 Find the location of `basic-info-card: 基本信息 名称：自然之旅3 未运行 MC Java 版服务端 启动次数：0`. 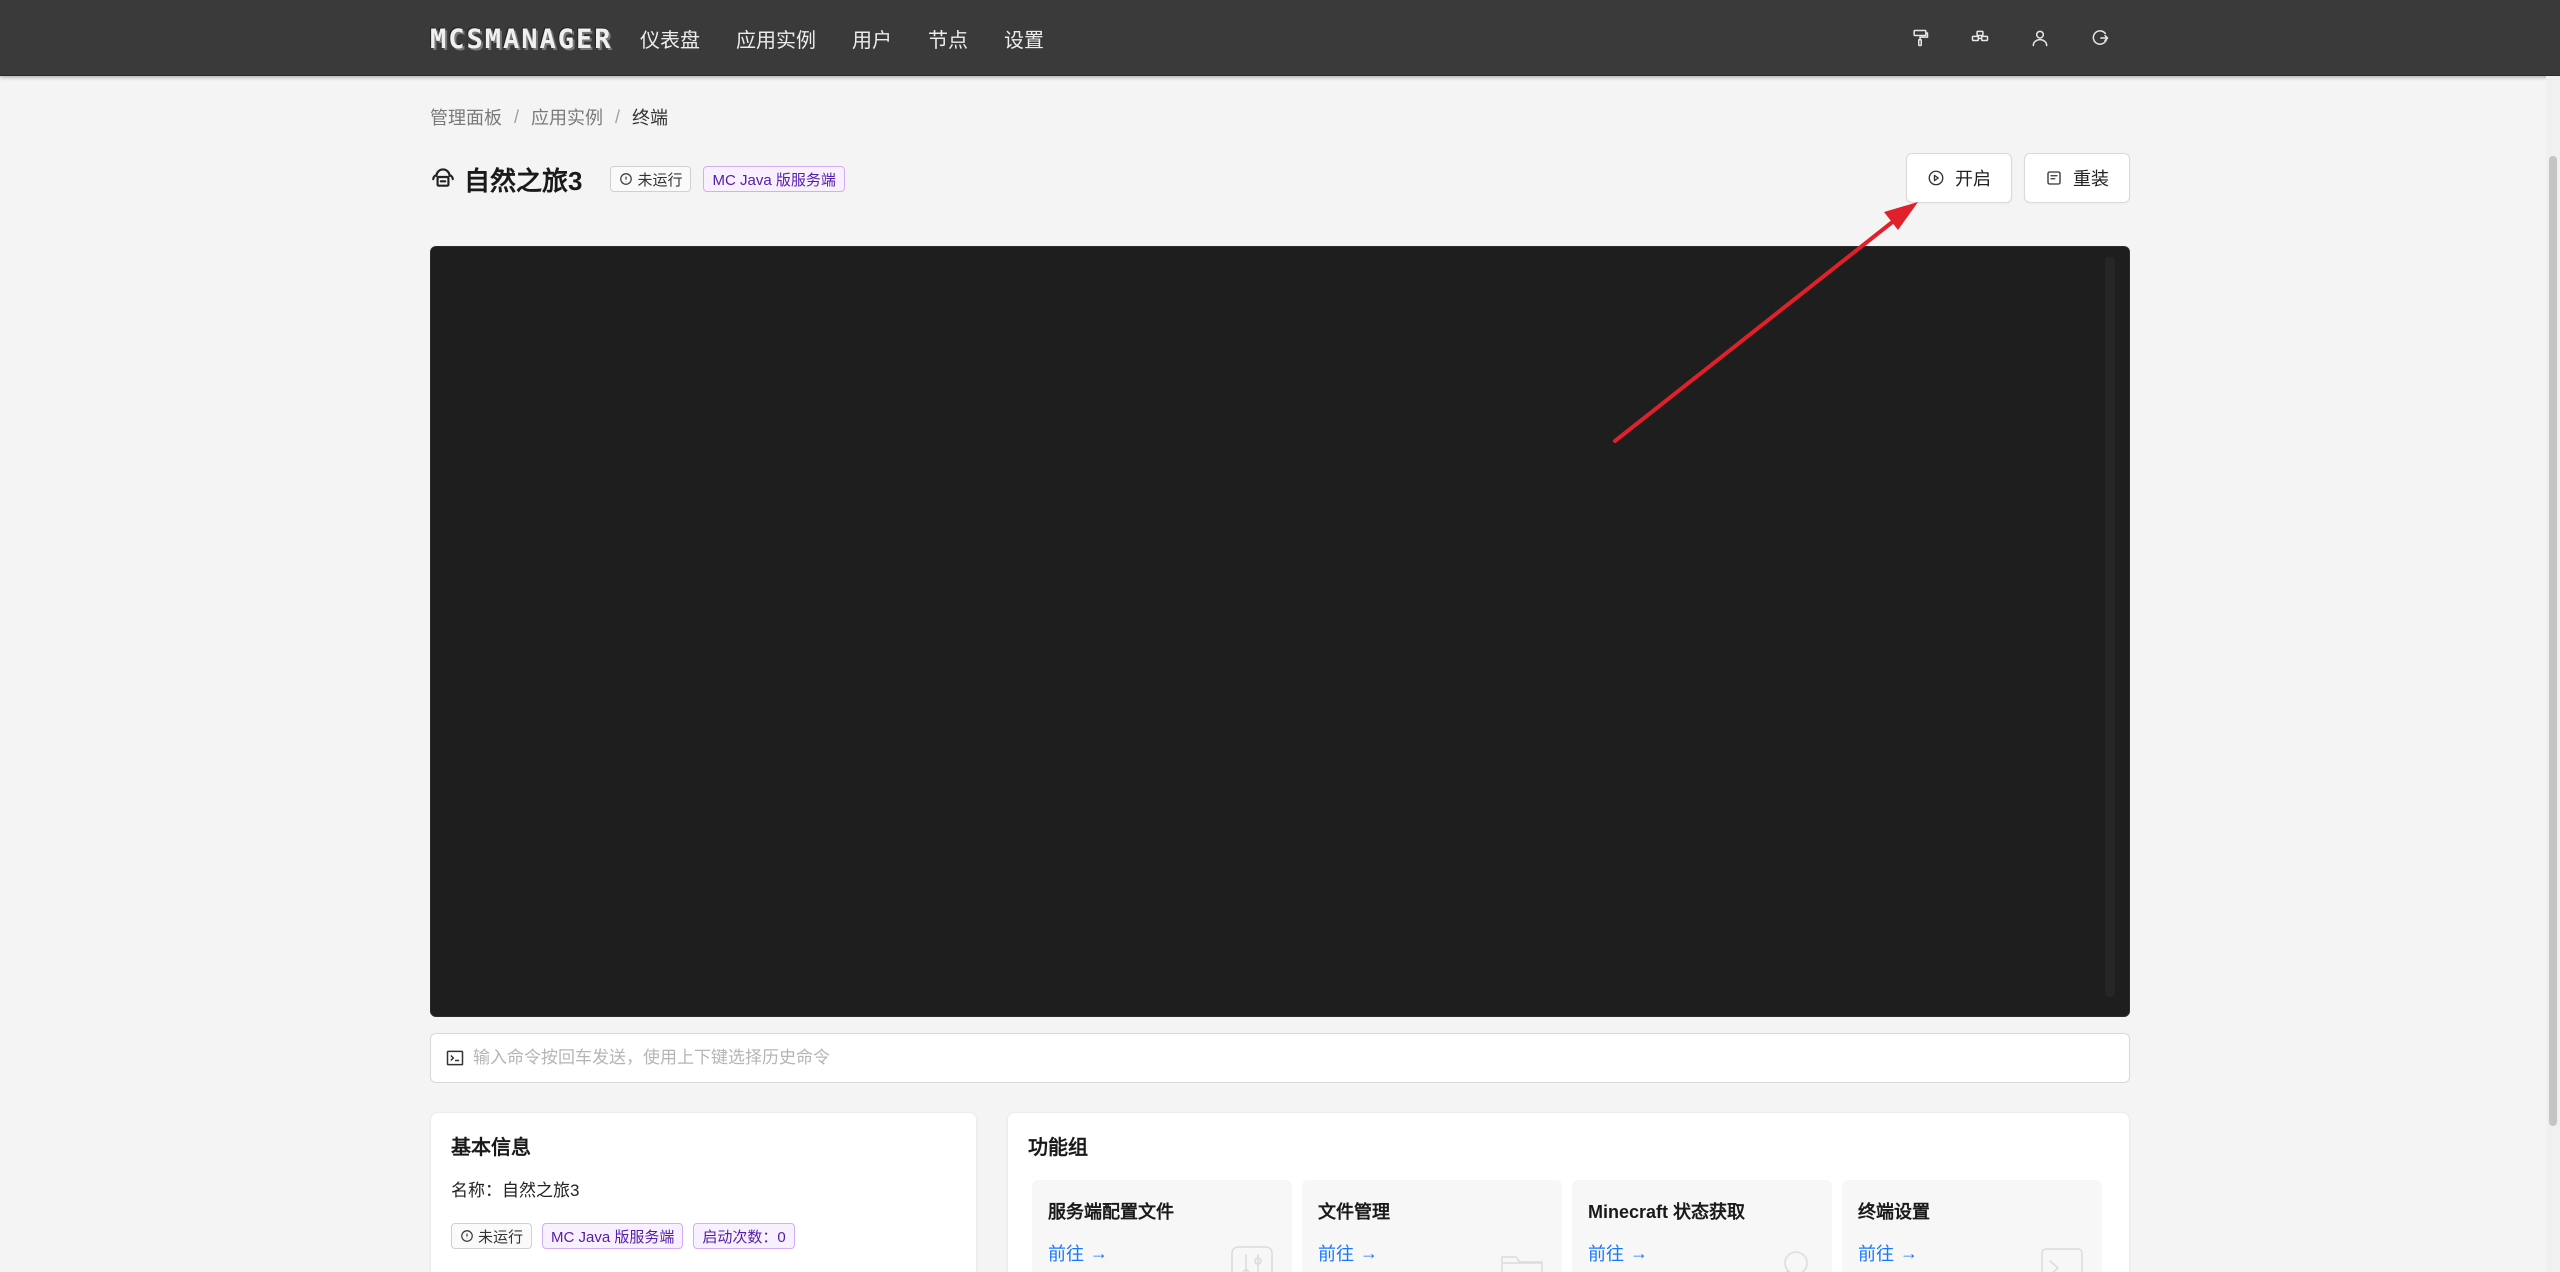

basic-info-card: 基本信息 名称：自然之旅3 未运行 MC Java 版服务端 启动次数：0 is located at coordinates (703, 1192).